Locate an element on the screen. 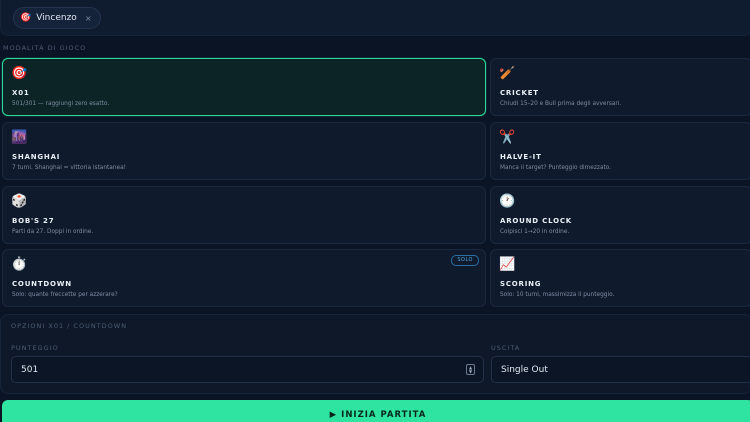  mode-card-x01: 🎯 X01 501/301 — raggiungi zero esatto. is located at coordinates (244, 87).